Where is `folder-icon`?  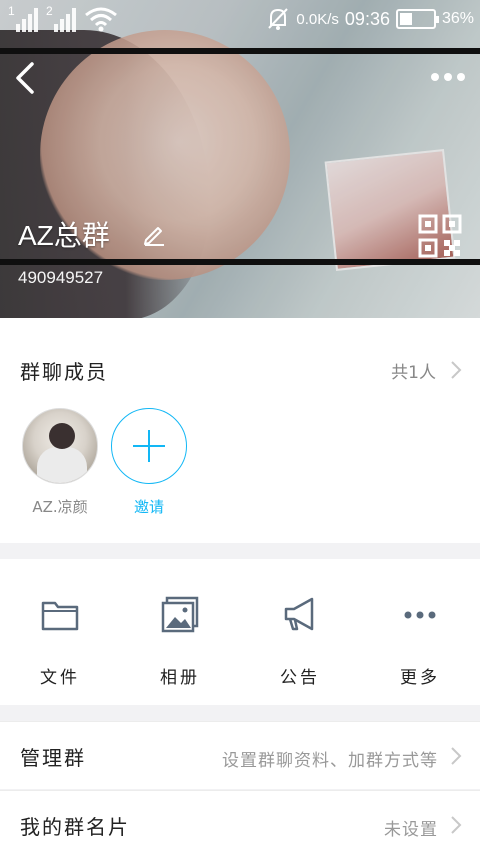
folder-icon is located at coordinates (60, 616).